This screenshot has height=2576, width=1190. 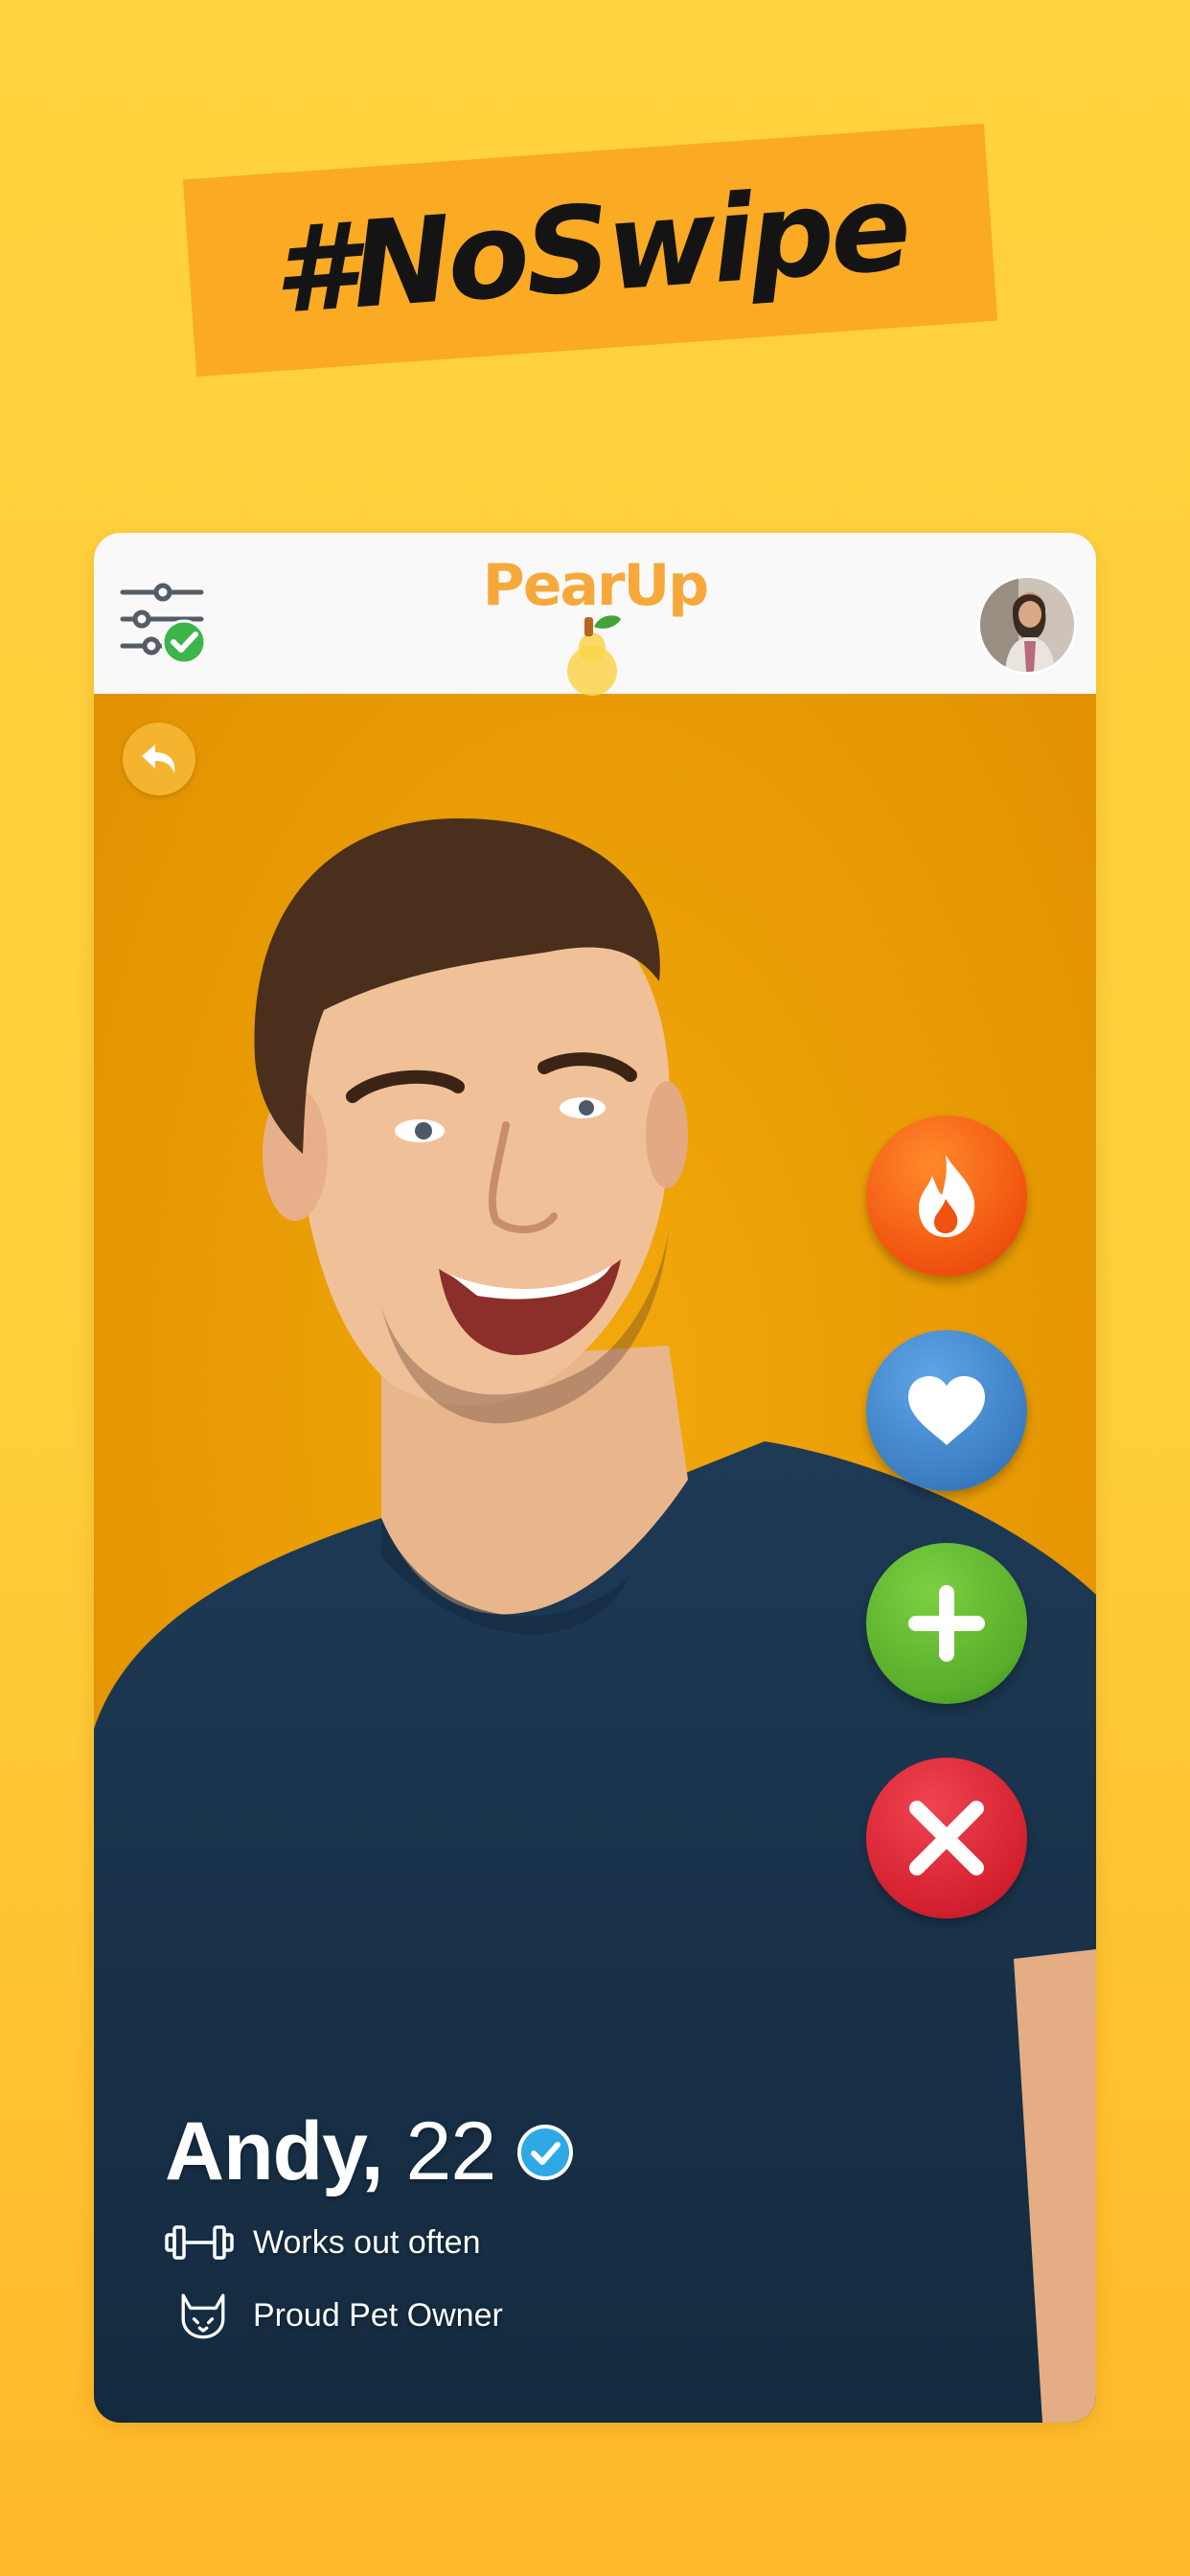 I want to click on fire-icon, so click(x=947, y=1196).